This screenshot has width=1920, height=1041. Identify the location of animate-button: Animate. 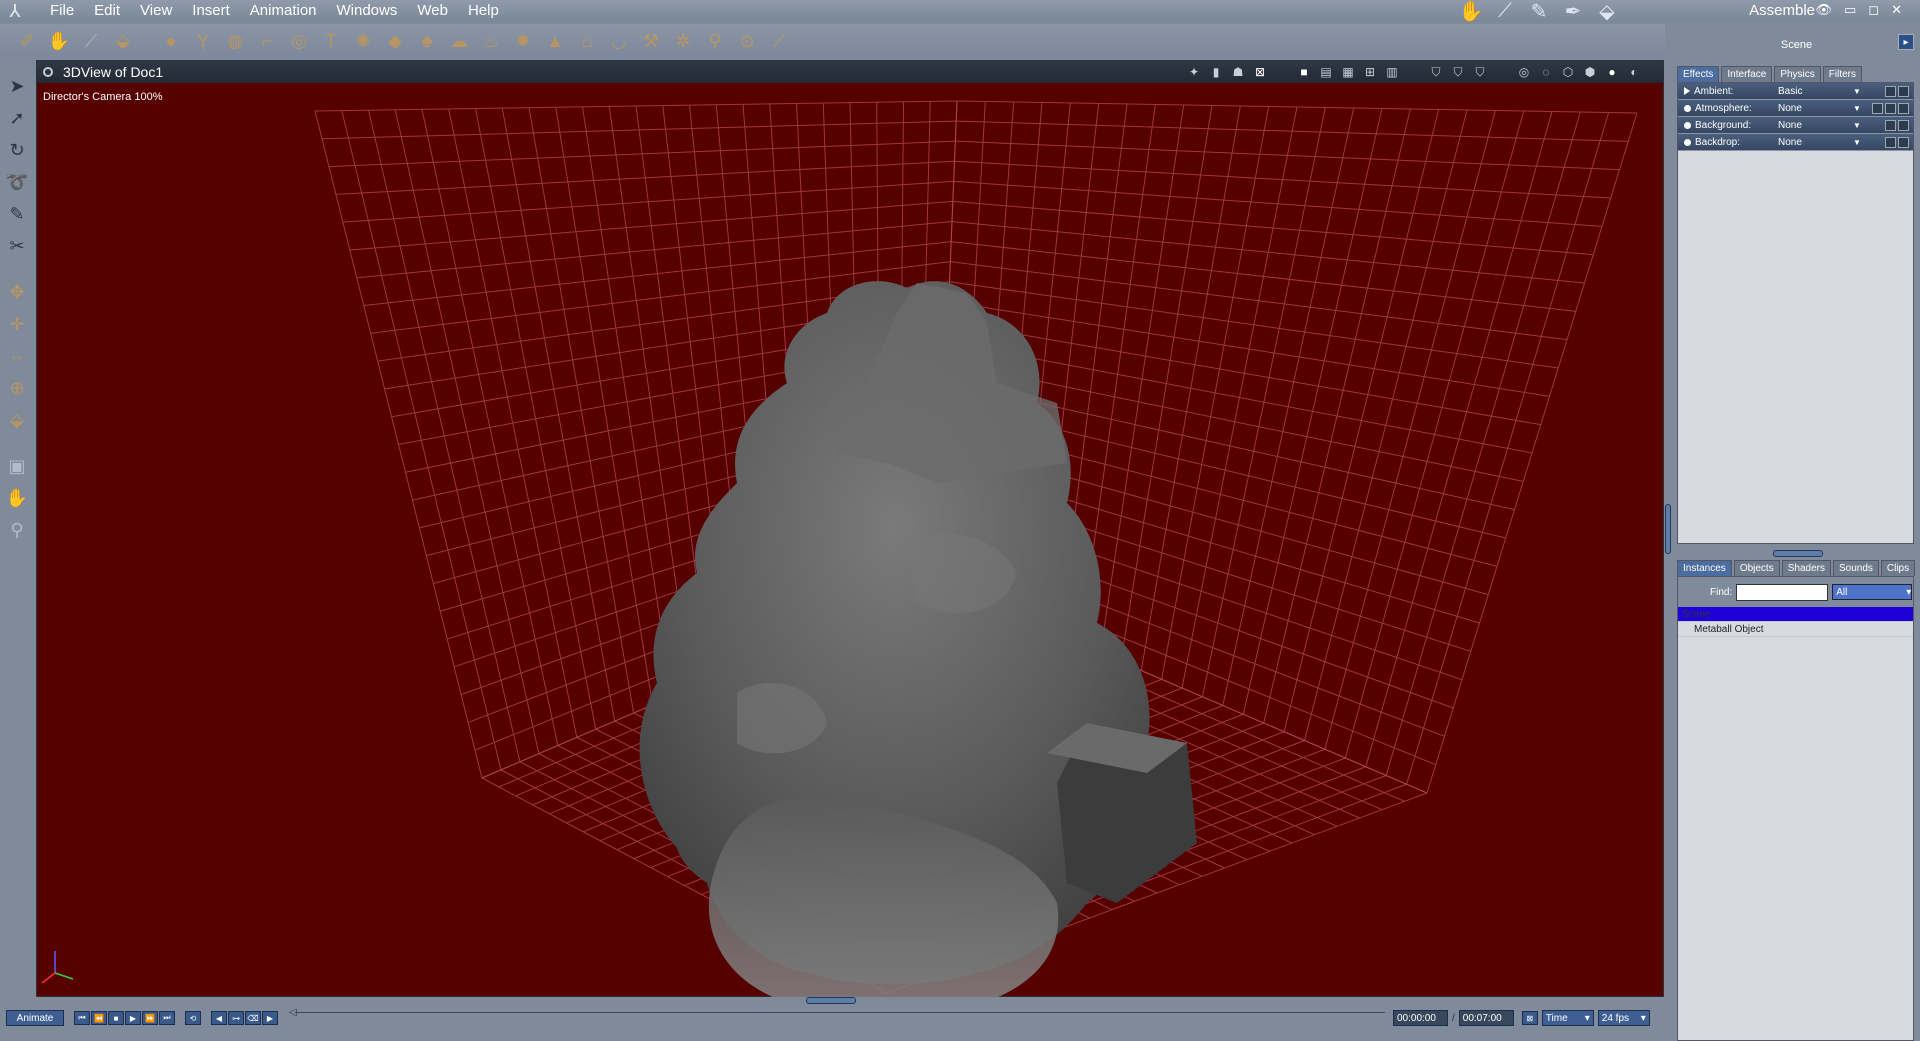
(35, 1018).